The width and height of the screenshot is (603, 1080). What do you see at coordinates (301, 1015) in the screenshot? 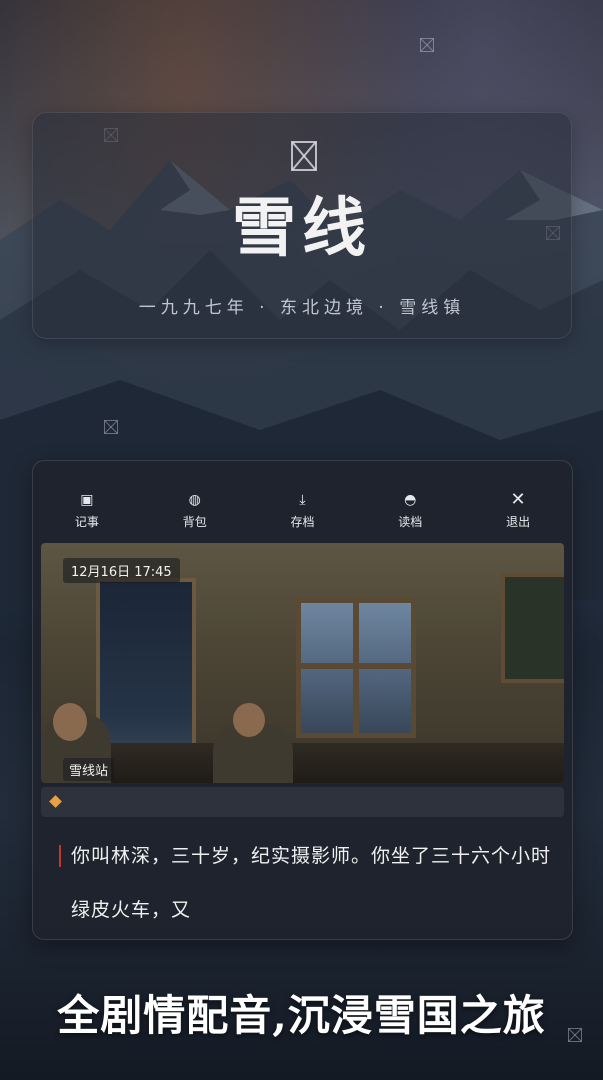
I see `promo-tagline: 全剧情配音,沉浸雪国之旅` at bounding box center [301, 1015].